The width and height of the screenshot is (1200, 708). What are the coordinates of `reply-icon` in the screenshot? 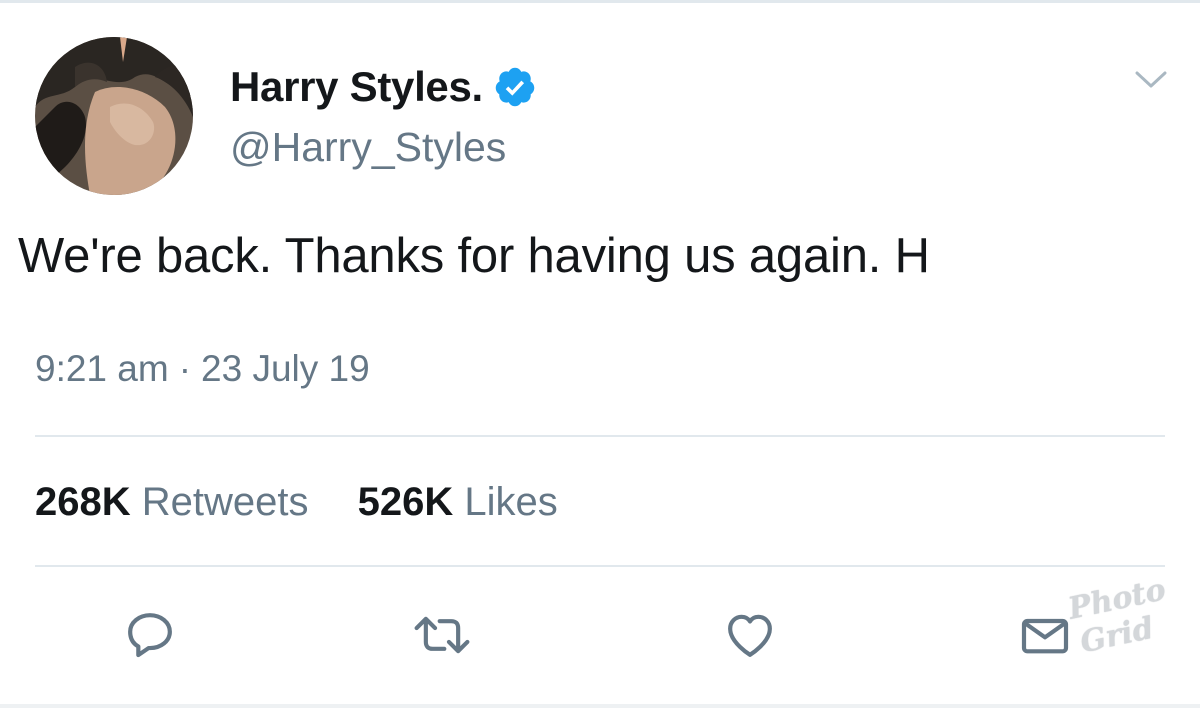 It's located at (150, 635).